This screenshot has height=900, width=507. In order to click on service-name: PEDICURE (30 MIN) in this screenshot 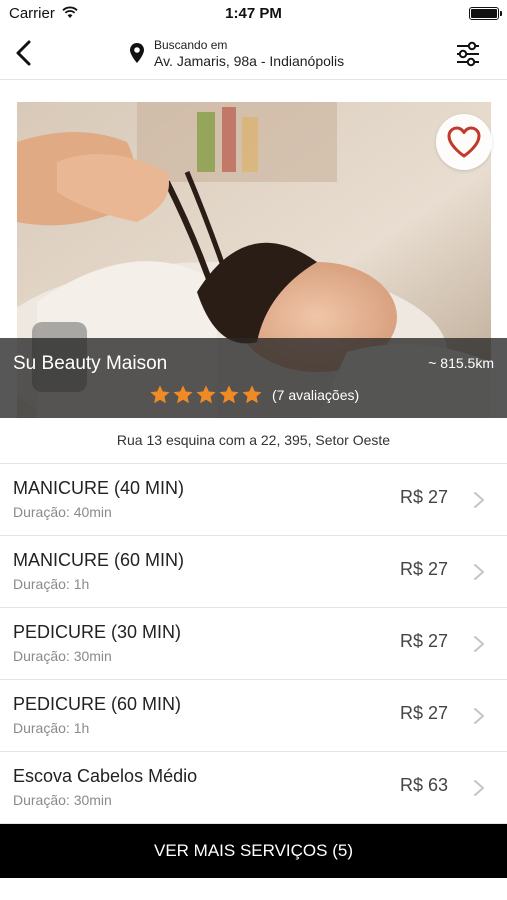, I will do `click(97, 632)`.